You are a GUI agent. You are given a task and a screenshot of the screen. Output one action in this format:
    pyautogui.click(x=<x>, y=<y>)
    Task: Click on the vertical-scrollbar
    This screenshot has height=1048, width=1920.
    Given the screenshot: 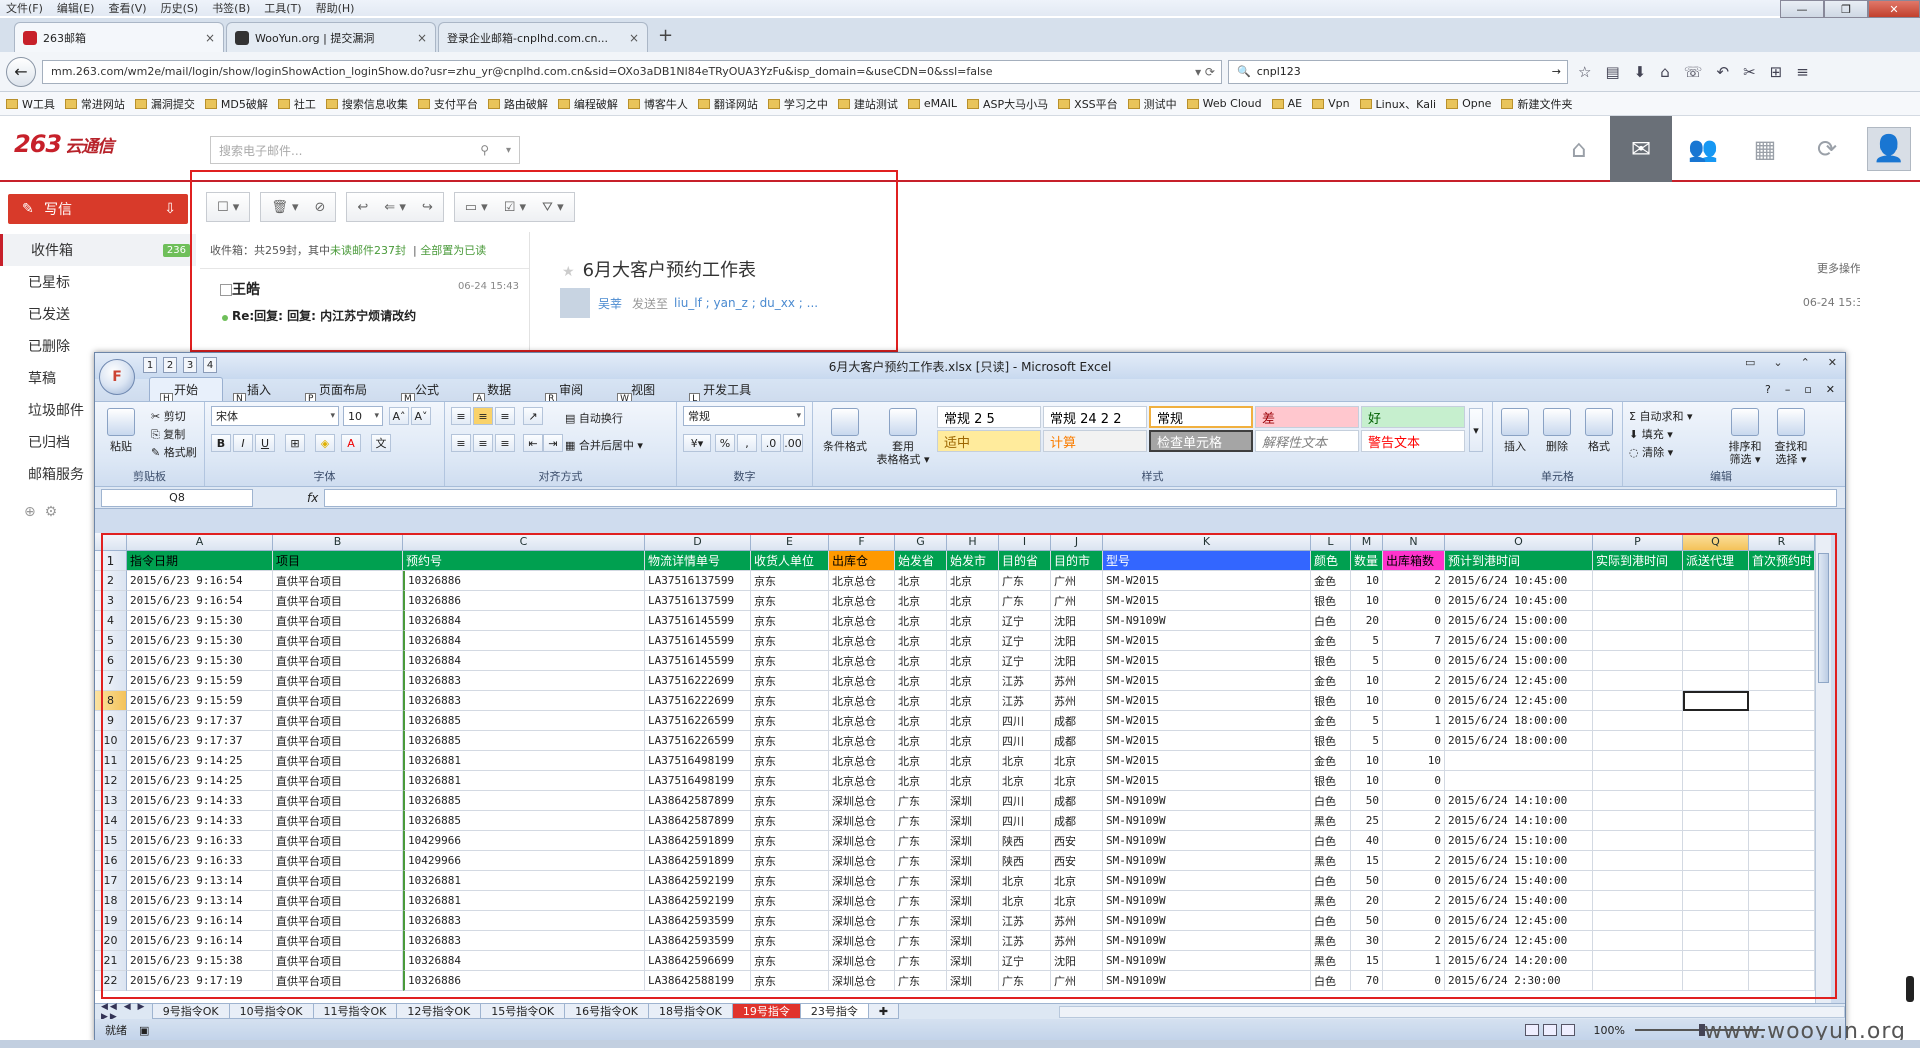 What is the action you would take?
    pyautogui.click(x=1823, y=768)
    